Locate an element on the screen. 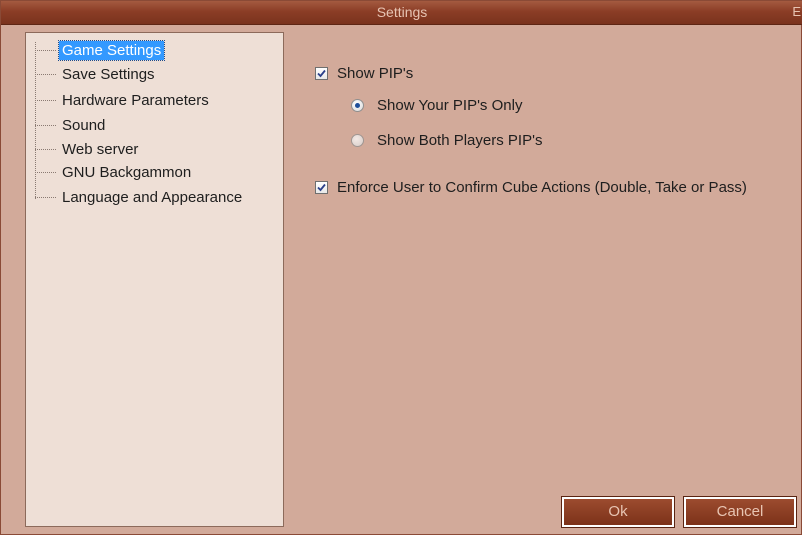  cancel-button: Cancel is located at coordinates (740, 512).